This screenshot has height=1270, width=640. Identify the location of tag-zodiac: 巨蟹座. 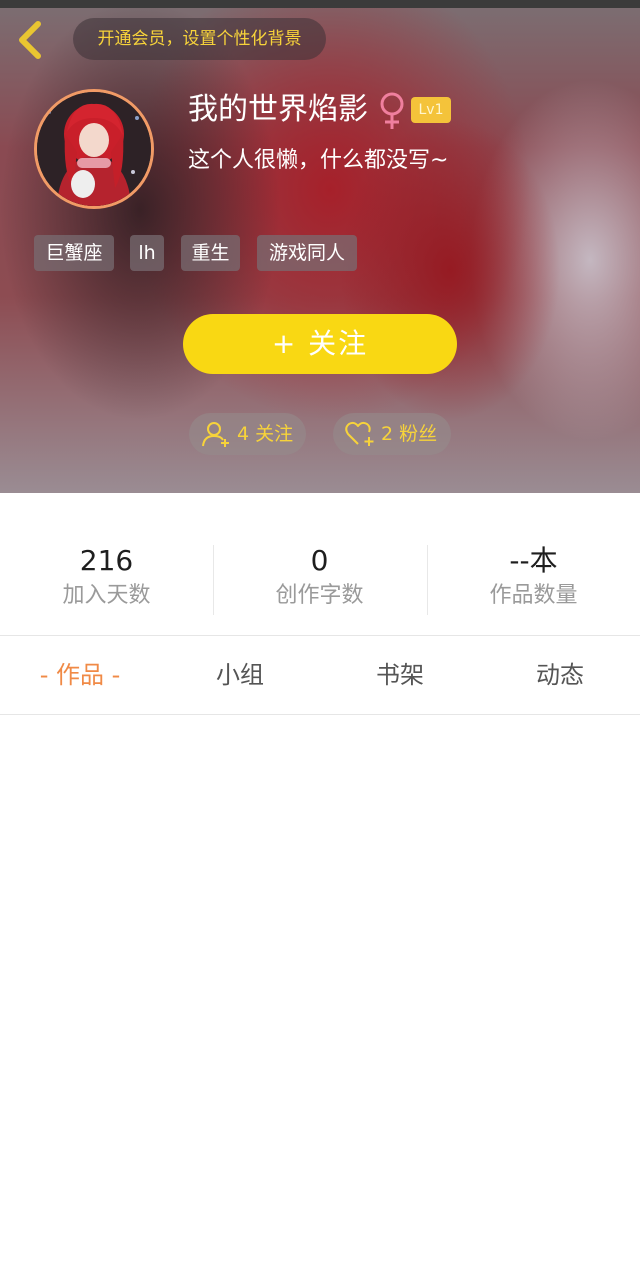
(74, 253).